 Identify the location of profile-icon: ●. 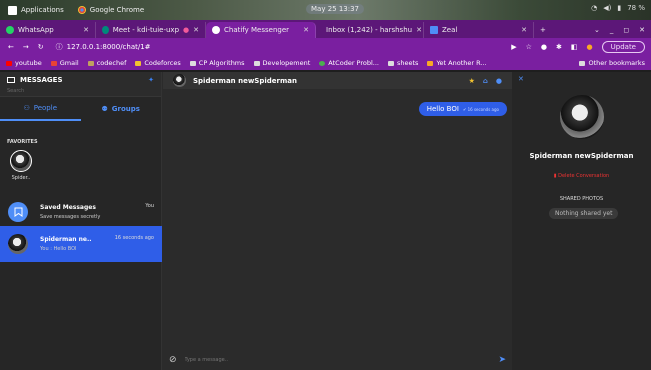
(590, 47).